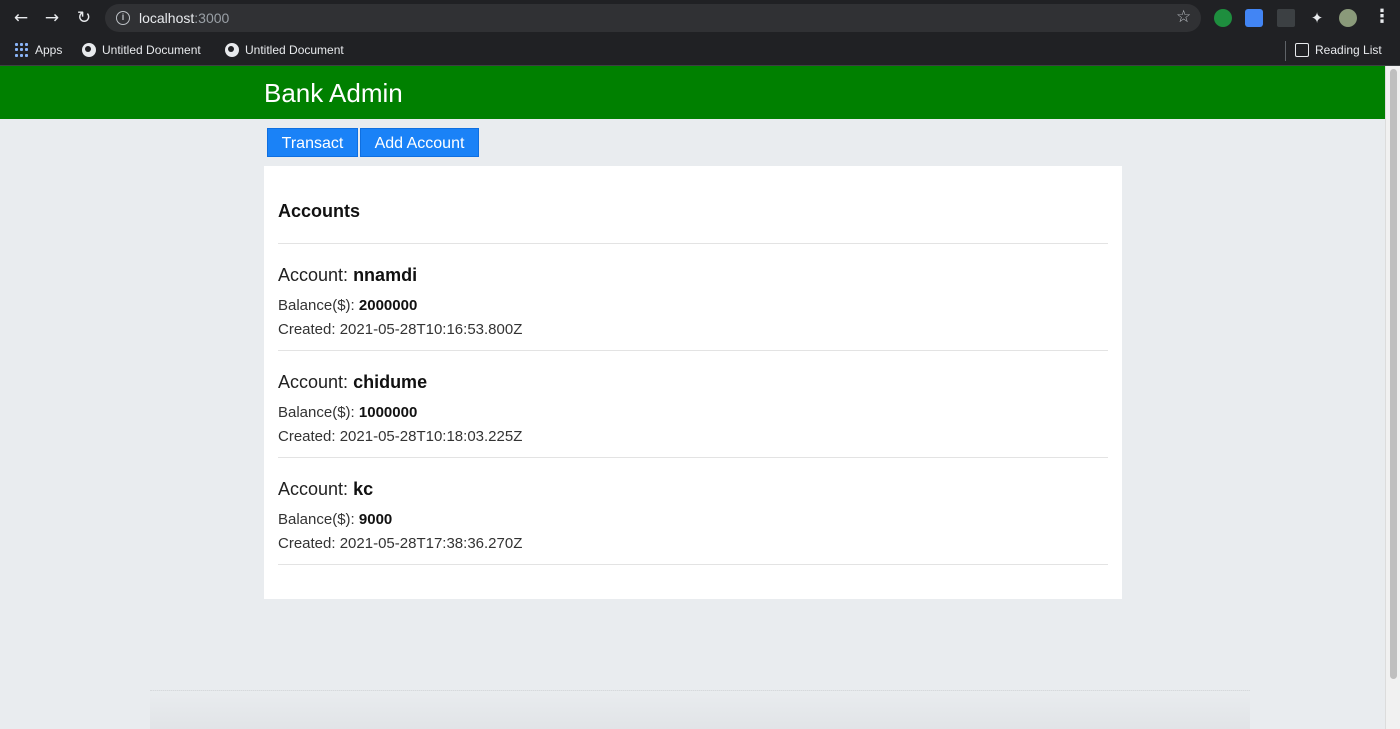  I want to click on bookmark-star-icon: ☆, so click(1183, 17).